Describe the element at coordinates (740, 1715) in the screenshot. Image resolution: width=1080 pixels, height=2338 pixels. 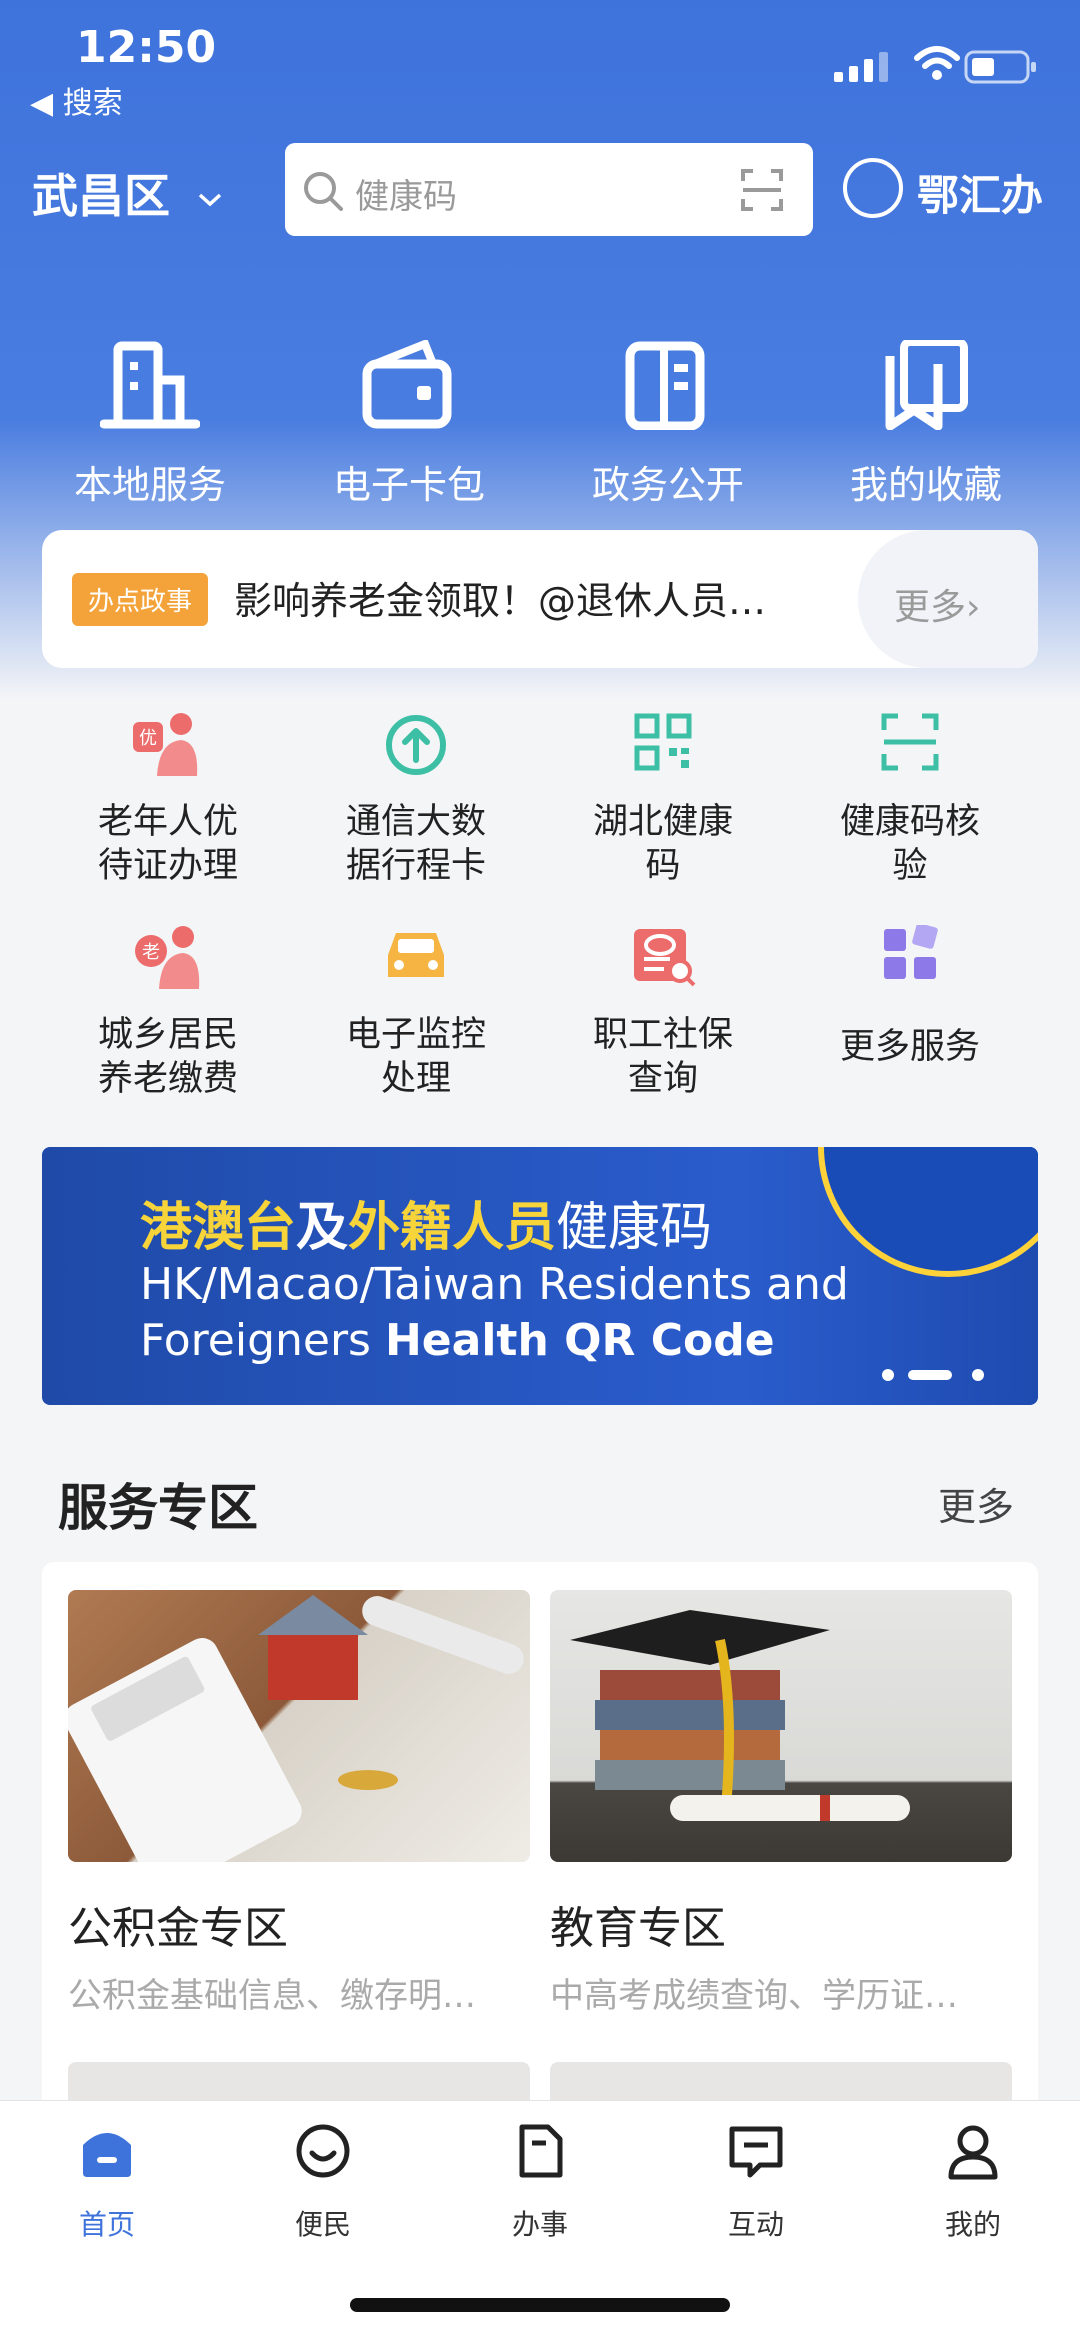
I see `graduation-cap-illustration` at that location.